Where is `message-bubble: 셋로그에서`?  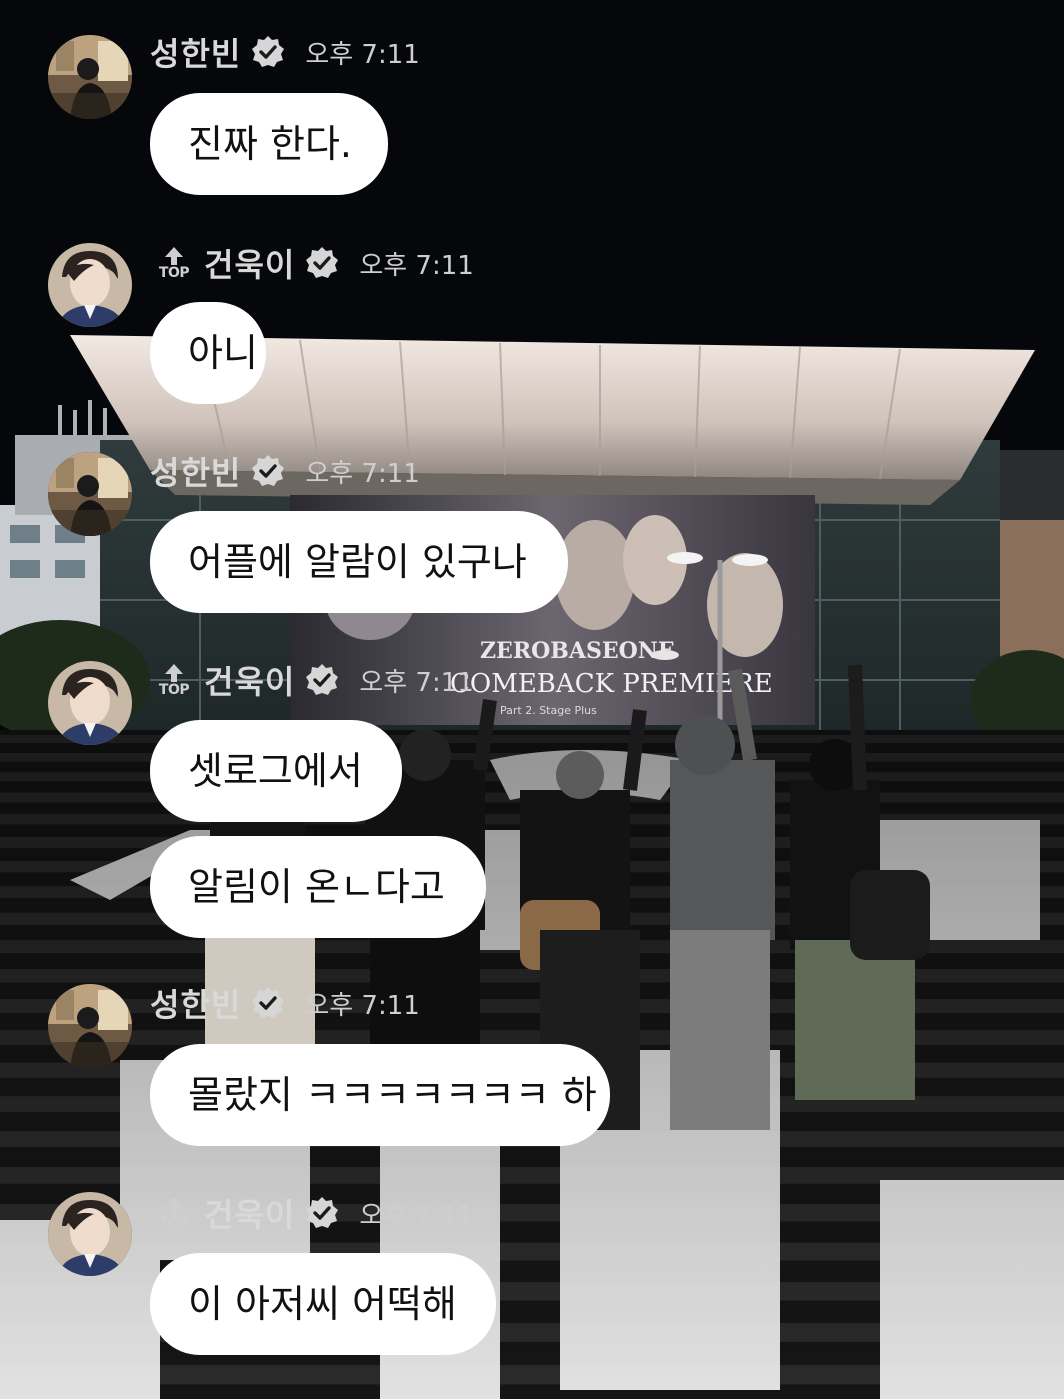
message-bubble: 셋로그에서 is located at coordinates (276, 771).